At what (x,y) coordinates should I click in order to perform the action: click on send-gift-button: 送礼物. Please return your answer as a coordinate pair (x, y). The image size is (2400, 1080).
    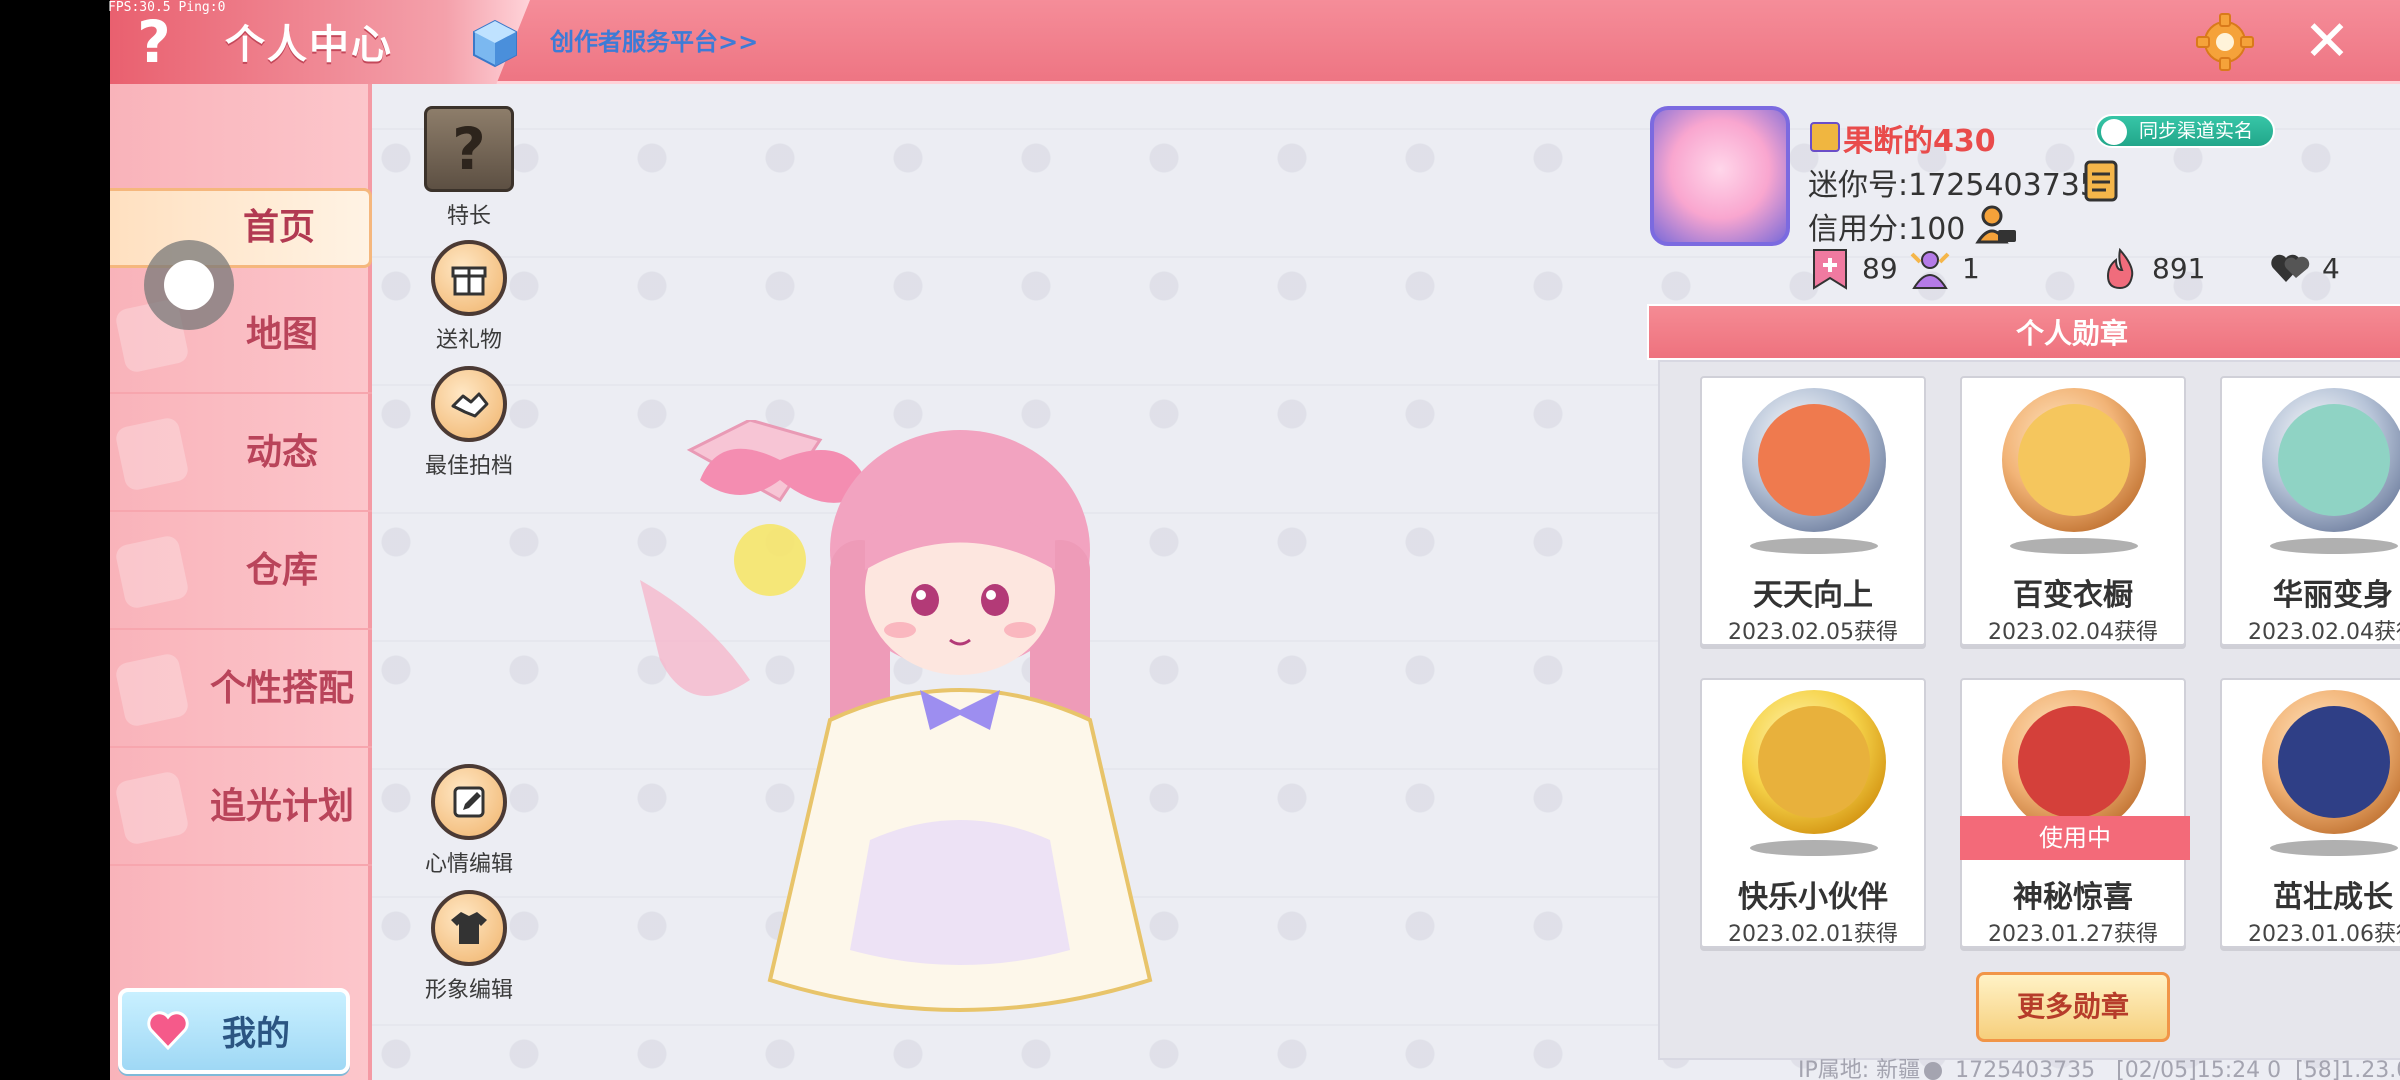
    Looking at the image, I should click on (469, 297).